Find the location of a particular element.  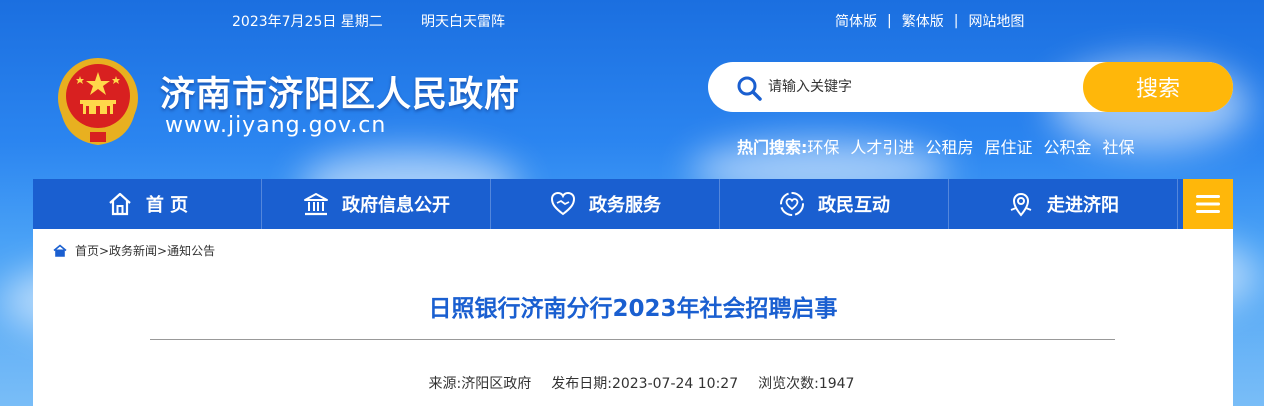

search-box: 搜索 is located at coordinates (970, 87).